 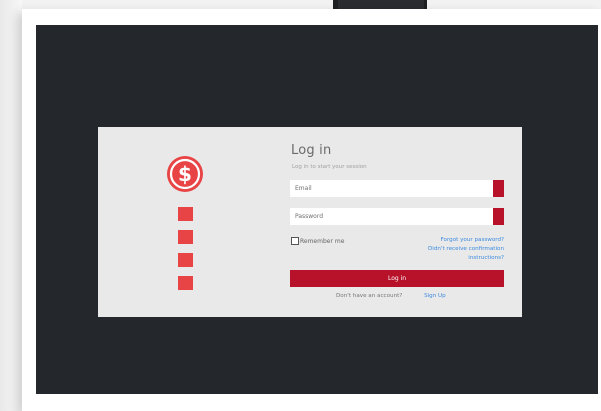 I want to click on remember-me: Remember me, so click(x=317, y=241).